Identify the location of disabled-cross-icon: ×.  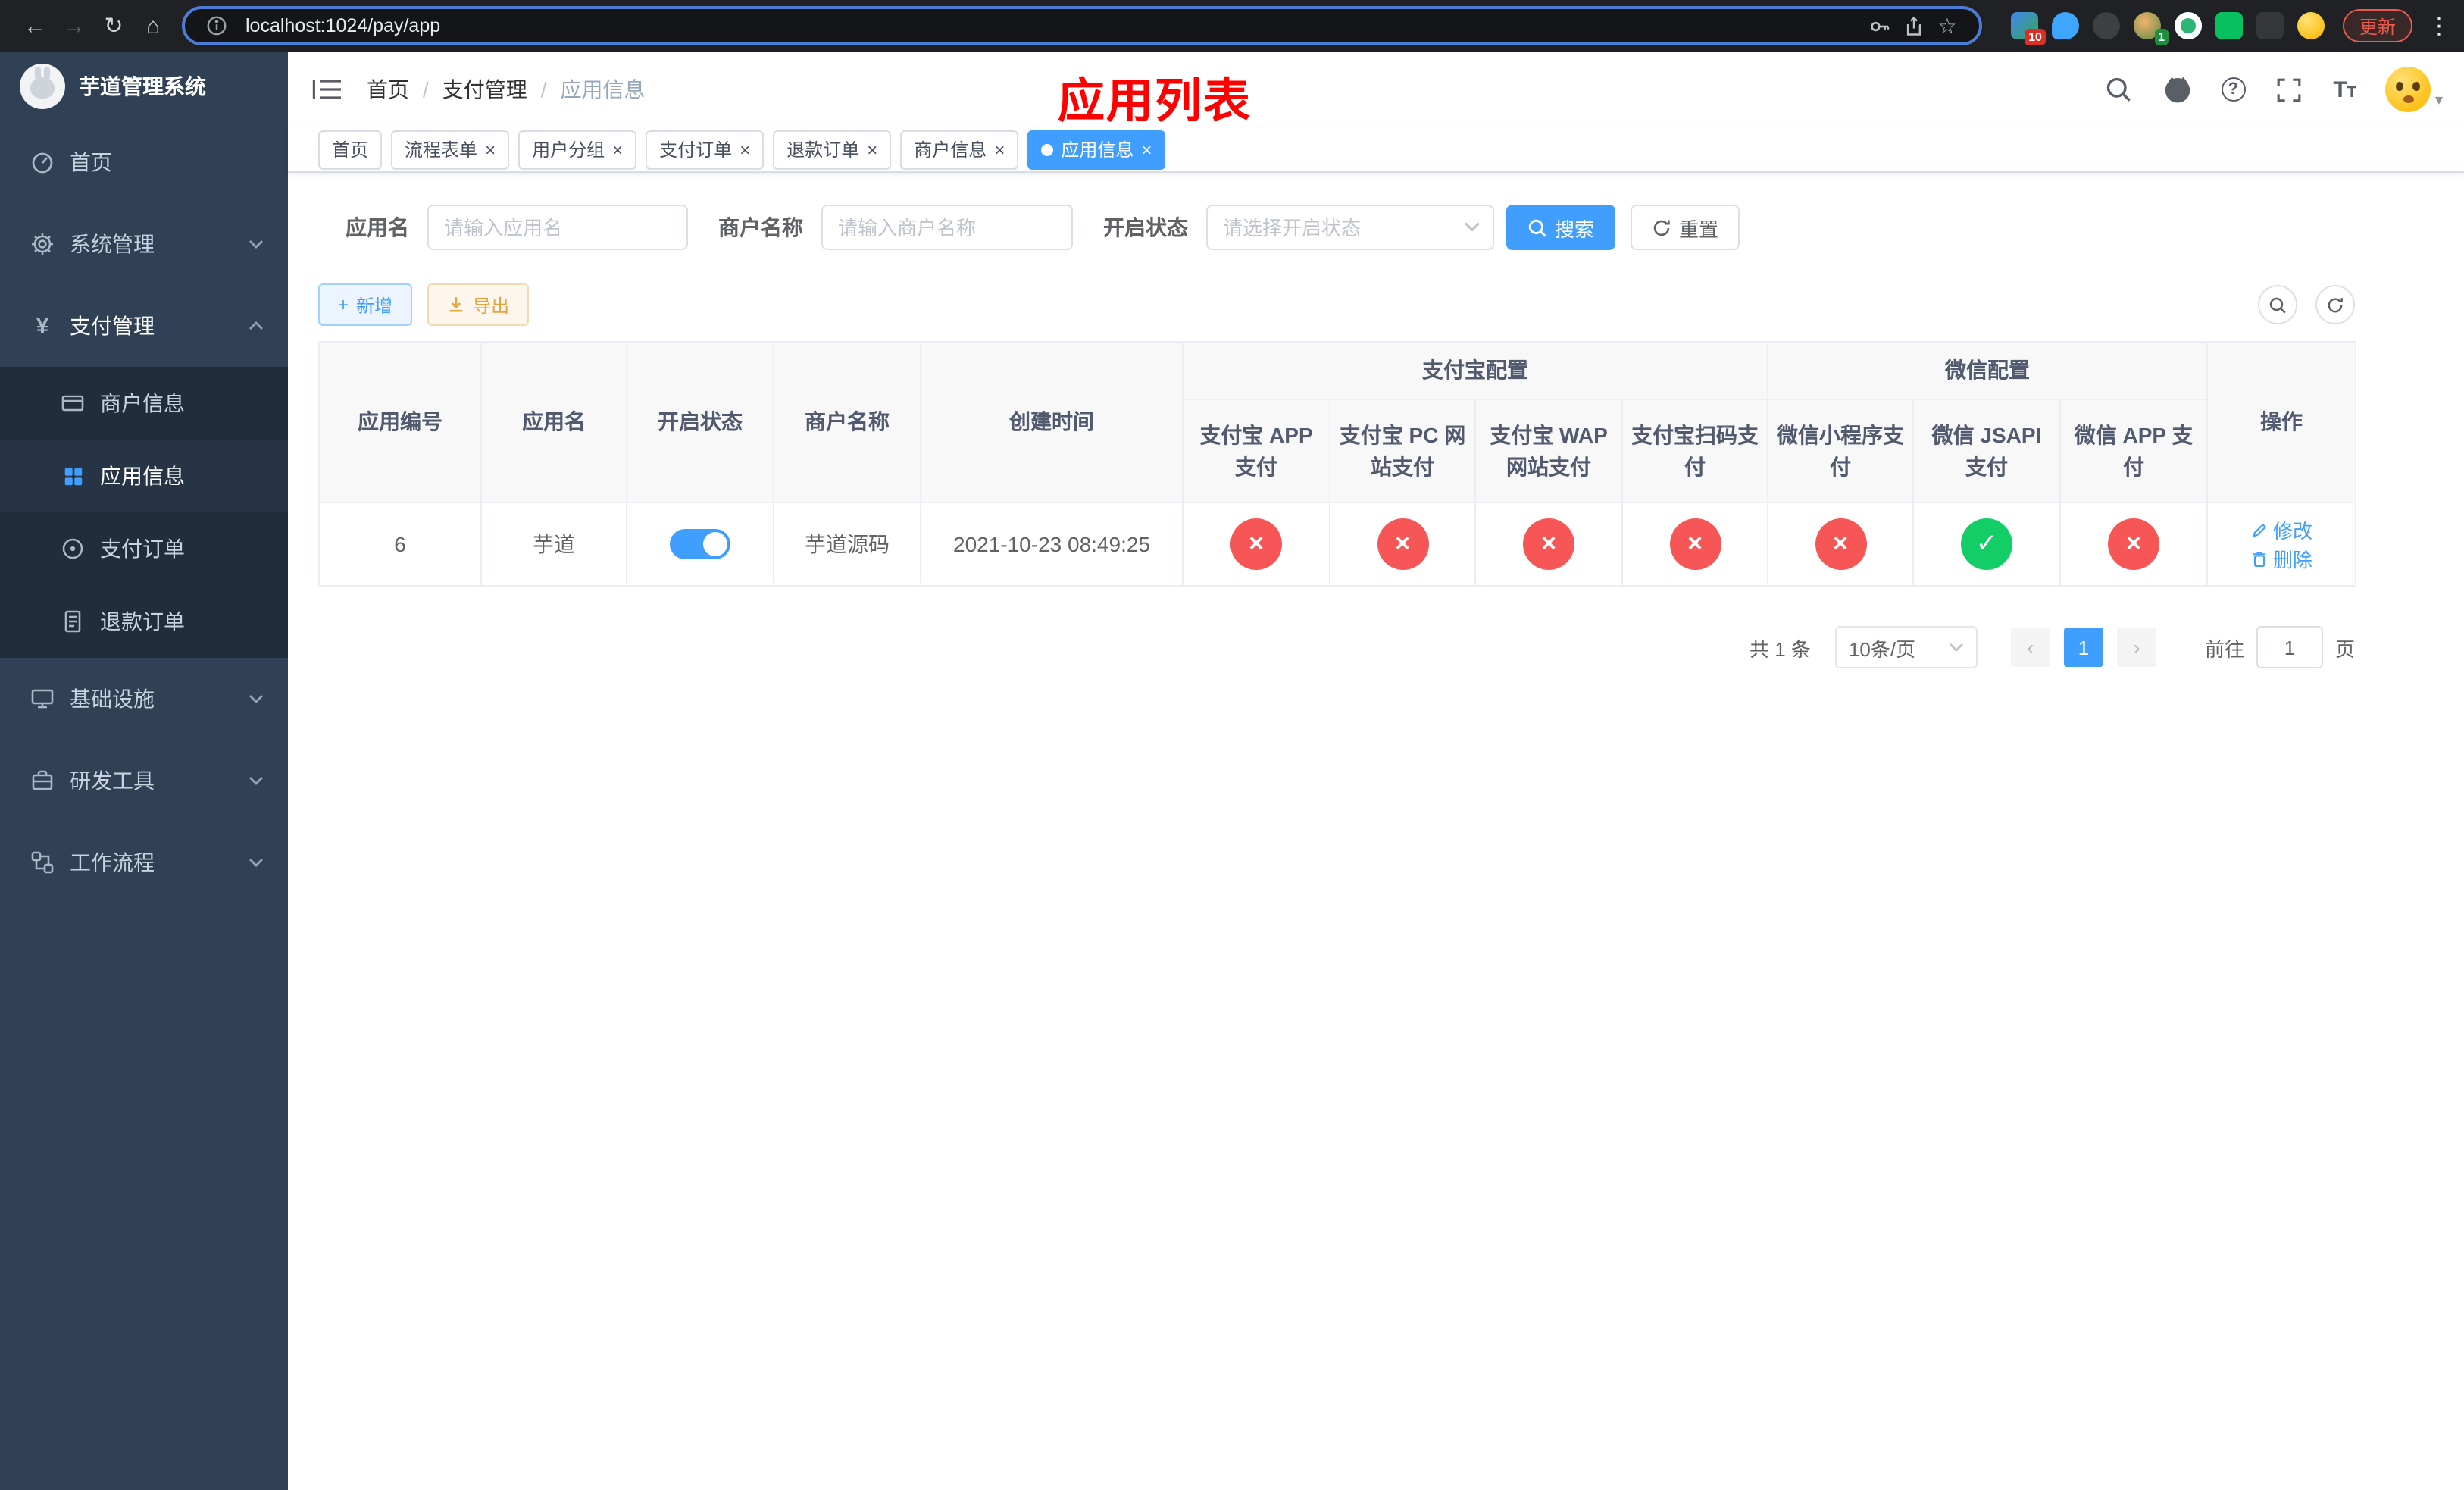
(1256, 544).